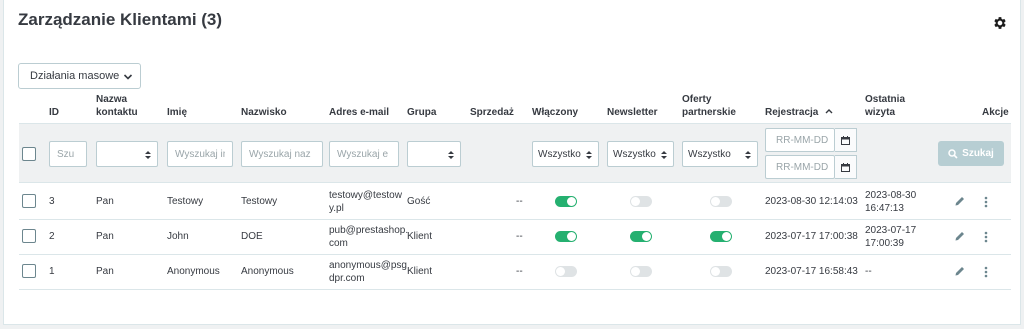 Image resolution: width=1024 pixels, height=329 pixels. Describe the element at coordinates (709, 154) in the screenshot. I see `filter-partner-offers-value: Wszystko` at that location.